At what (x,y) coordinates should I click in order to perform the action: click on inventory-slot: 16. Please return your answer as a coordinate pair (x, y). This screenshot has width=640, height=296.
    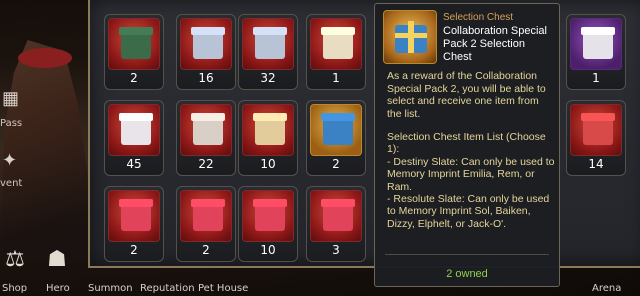
    Looking at the image, I should click on (206, 52).